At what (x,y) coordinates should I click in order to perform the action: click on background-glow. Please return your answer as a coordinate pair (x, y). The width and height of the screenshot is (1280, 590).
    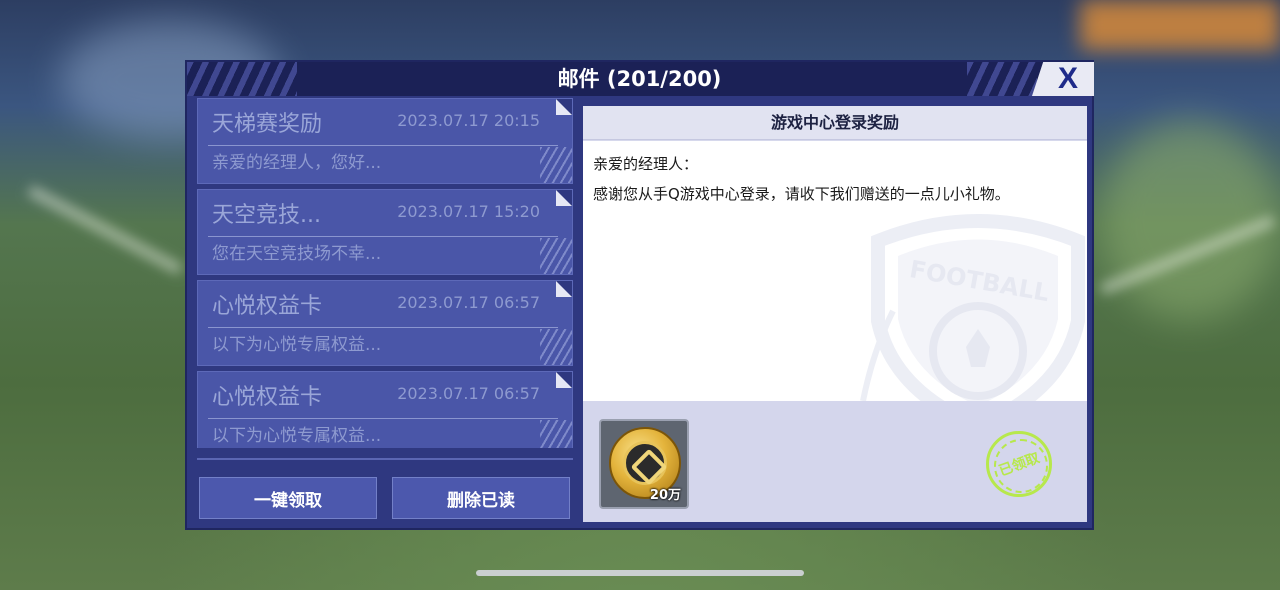
    Looking at the image, I should click on (1190, 220).